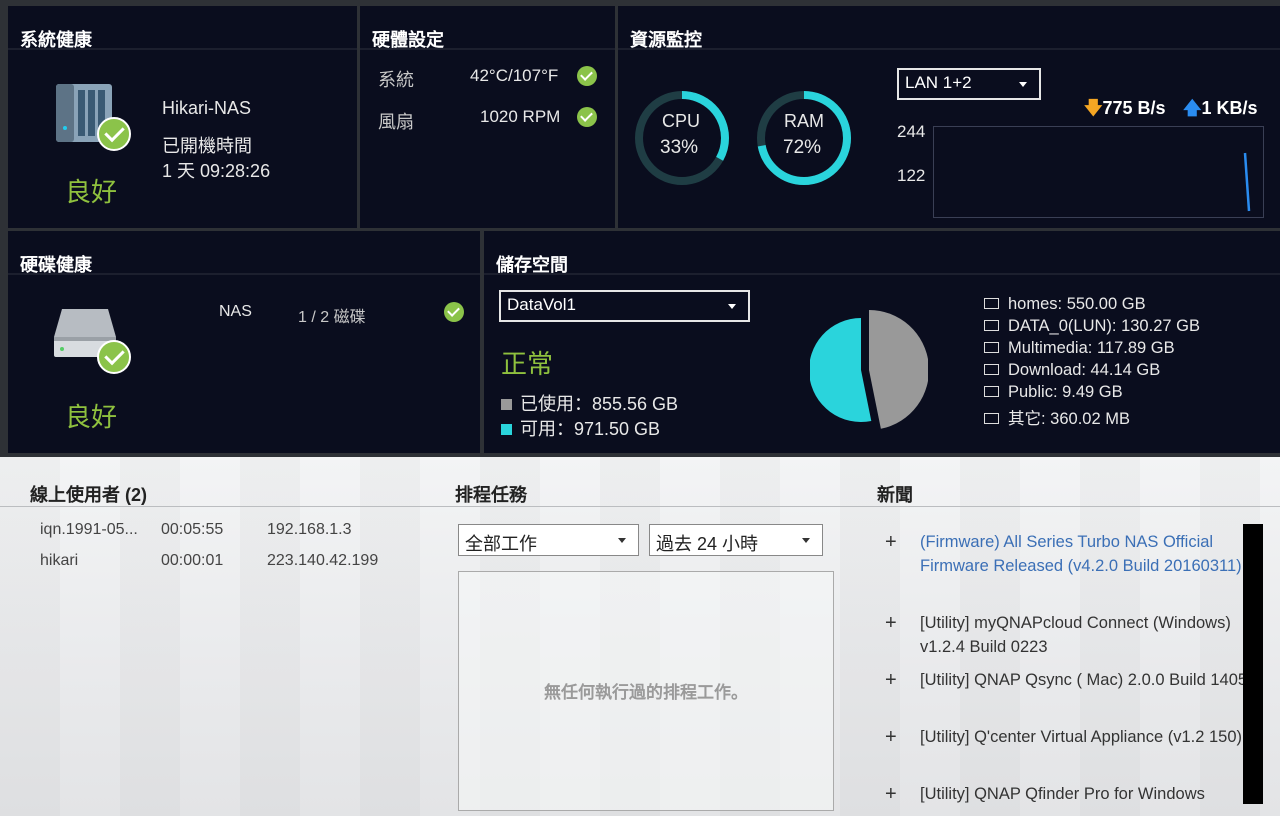 Image resolution: width=1280 pixels, height=816 pixels. I want to click on folder-item: DATA_0(LUN): 130.27 GB, so click(1092, 326).